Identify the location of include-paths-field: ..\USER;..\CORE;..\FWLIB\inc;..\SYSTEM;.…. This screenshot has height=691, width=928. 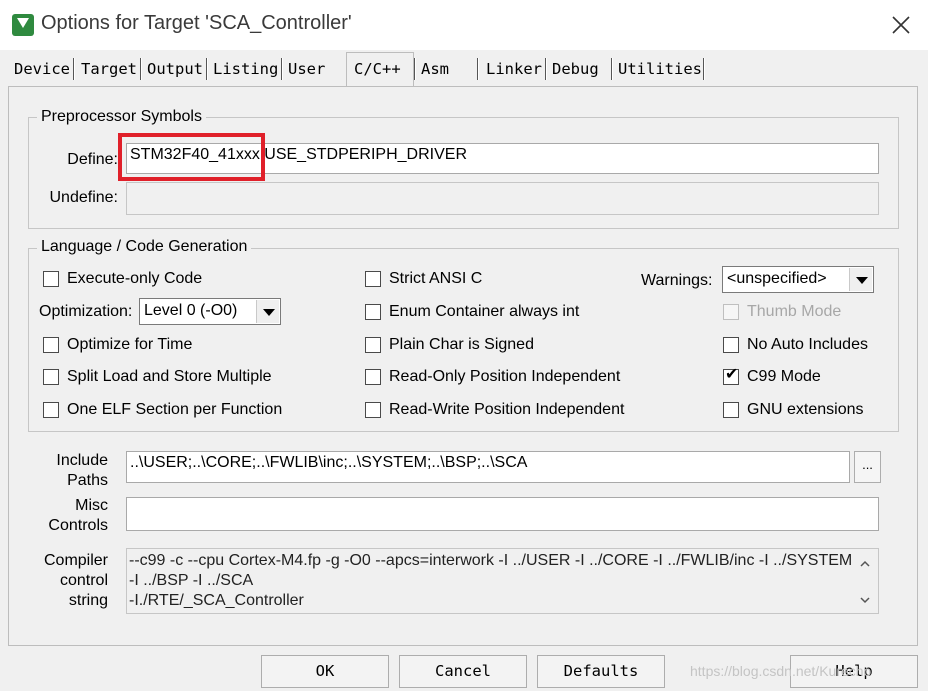
(488, 467).